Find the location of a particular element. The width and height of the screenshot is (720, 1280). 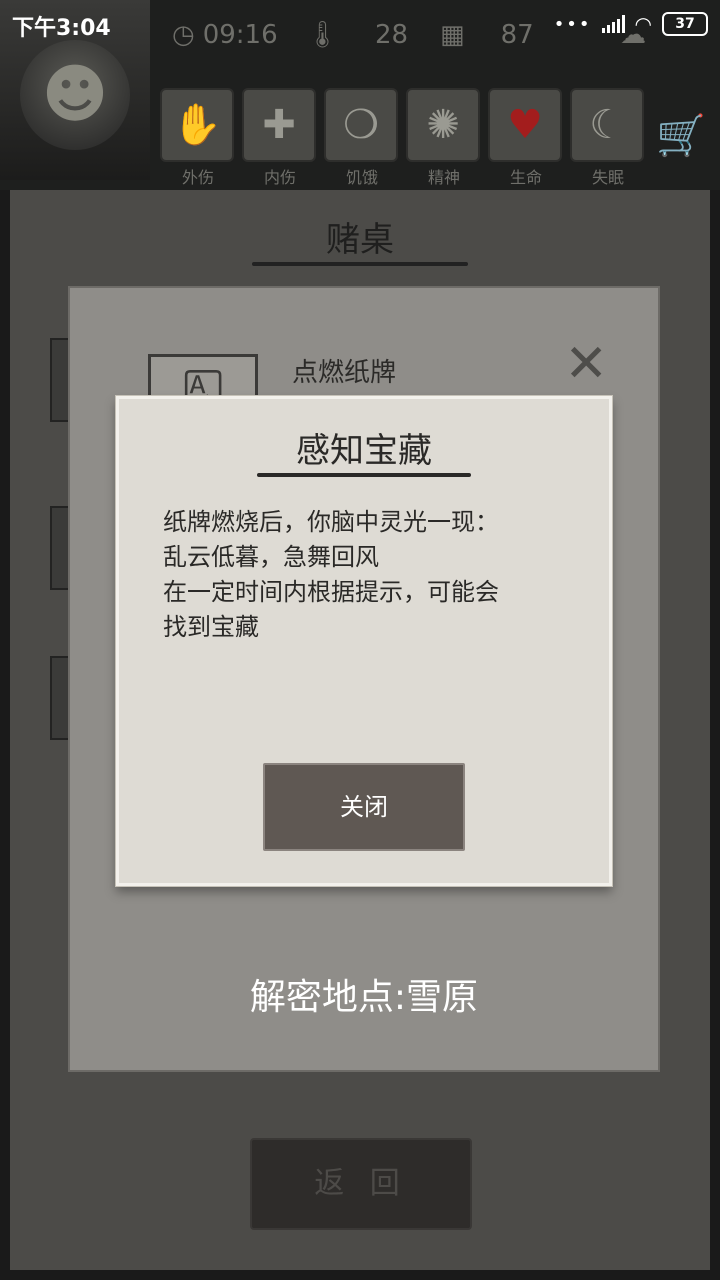

ailment-insomnia: ☾ 失眠 is located at coordinates (608, 137).